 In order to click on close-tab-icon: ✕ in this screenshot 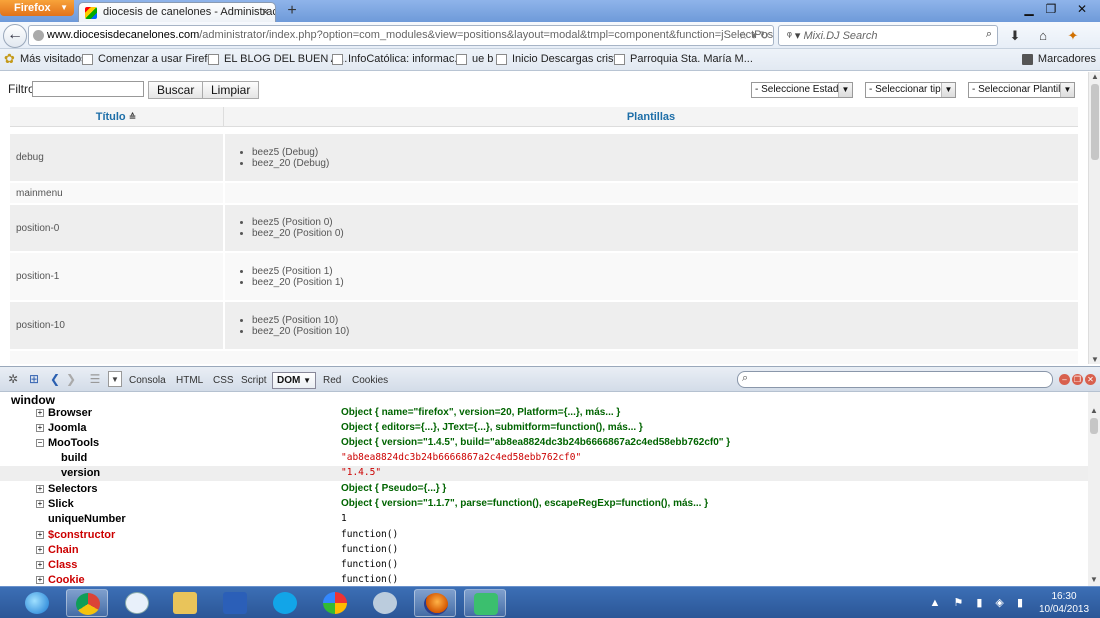, I will do `click(265, 12)`.